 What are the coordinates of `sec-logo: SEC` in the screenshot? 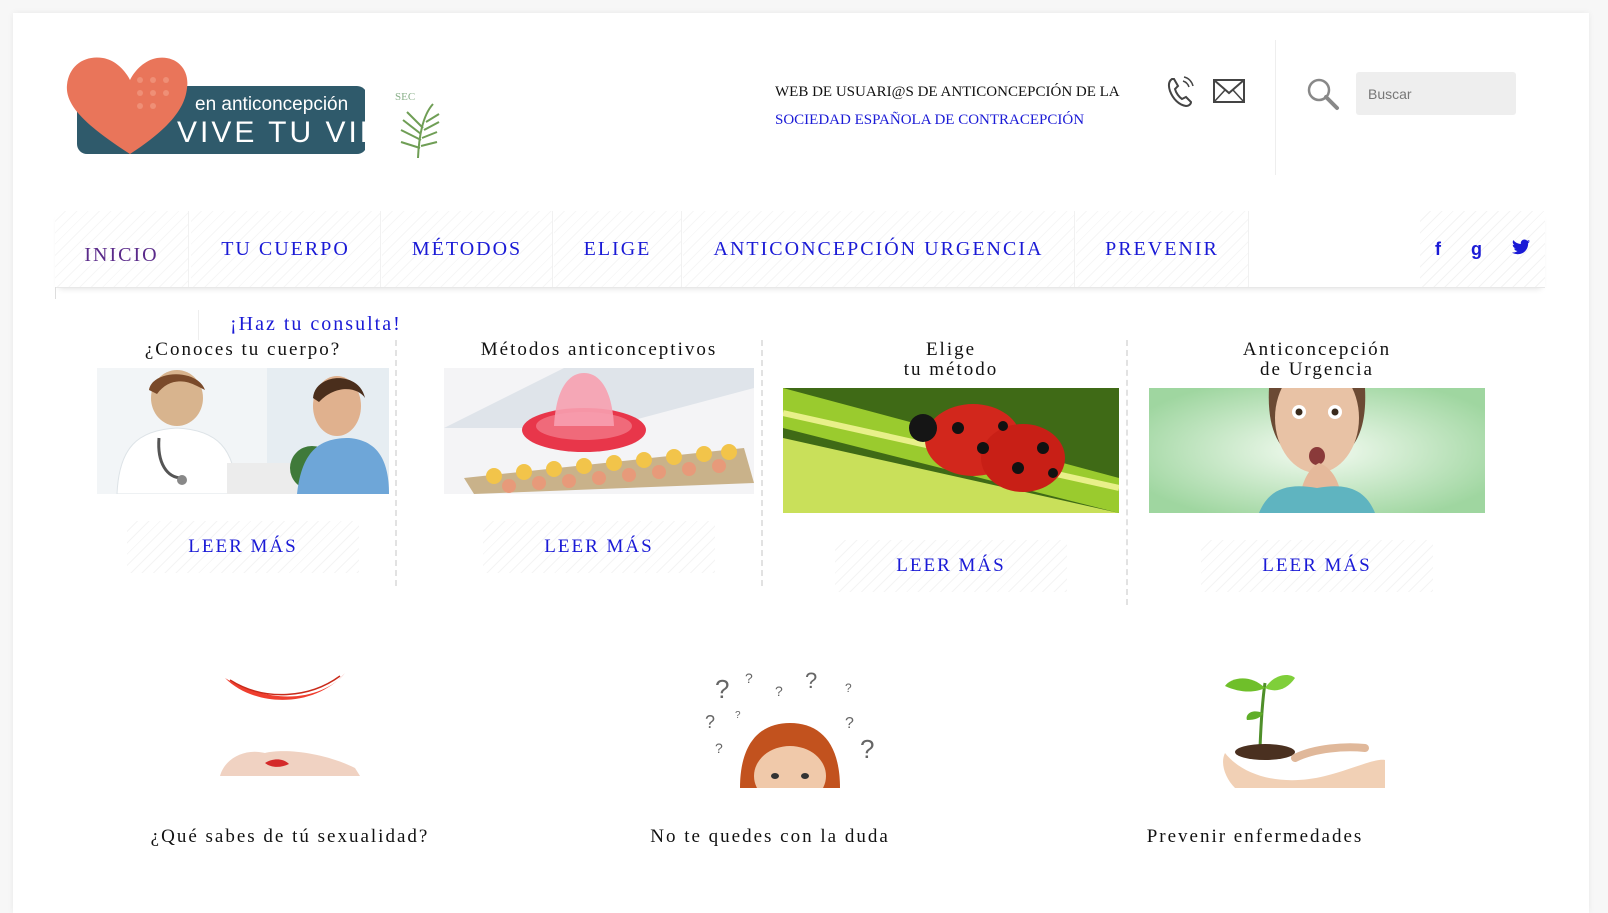 It's located at (418, 125).